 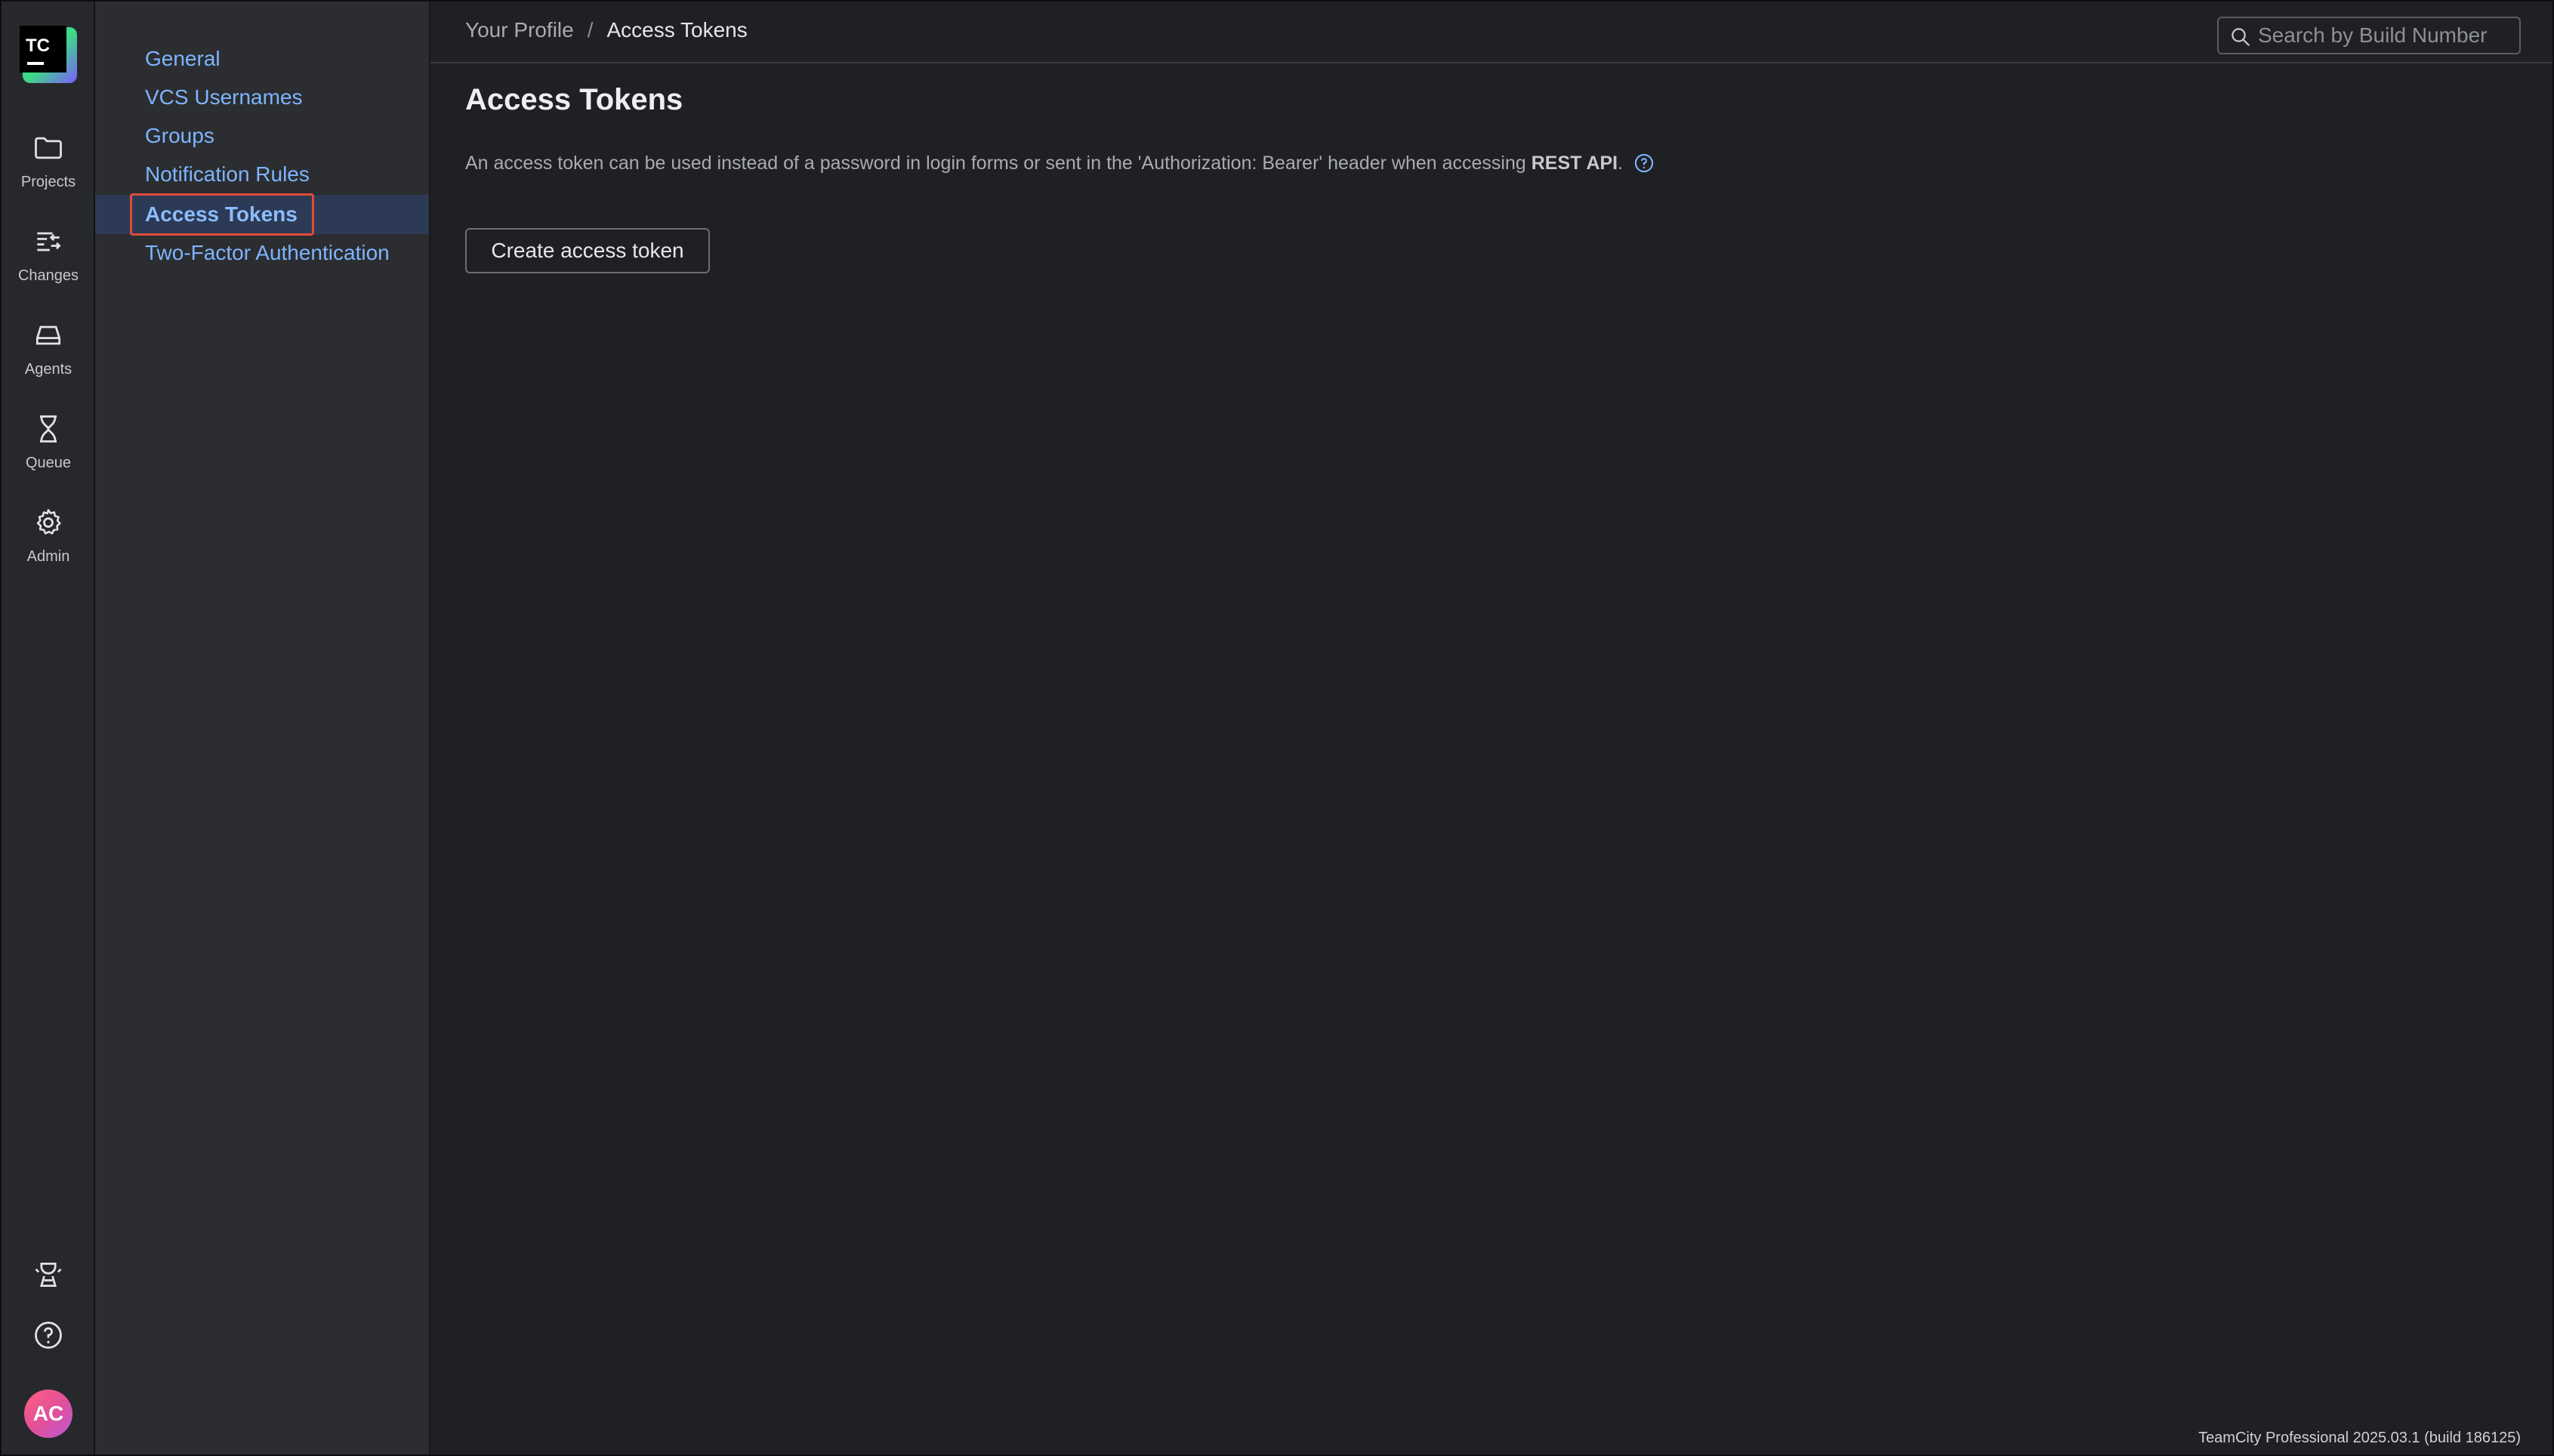 I want to click on nav-projects-label: Projects, so click(x=48, y=182).